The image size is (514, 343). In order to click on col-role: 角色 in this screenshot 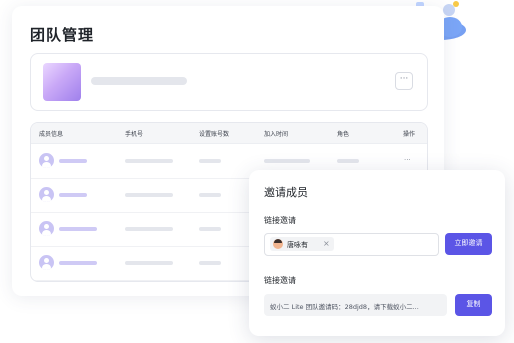, I will do `click(343, 134)`.